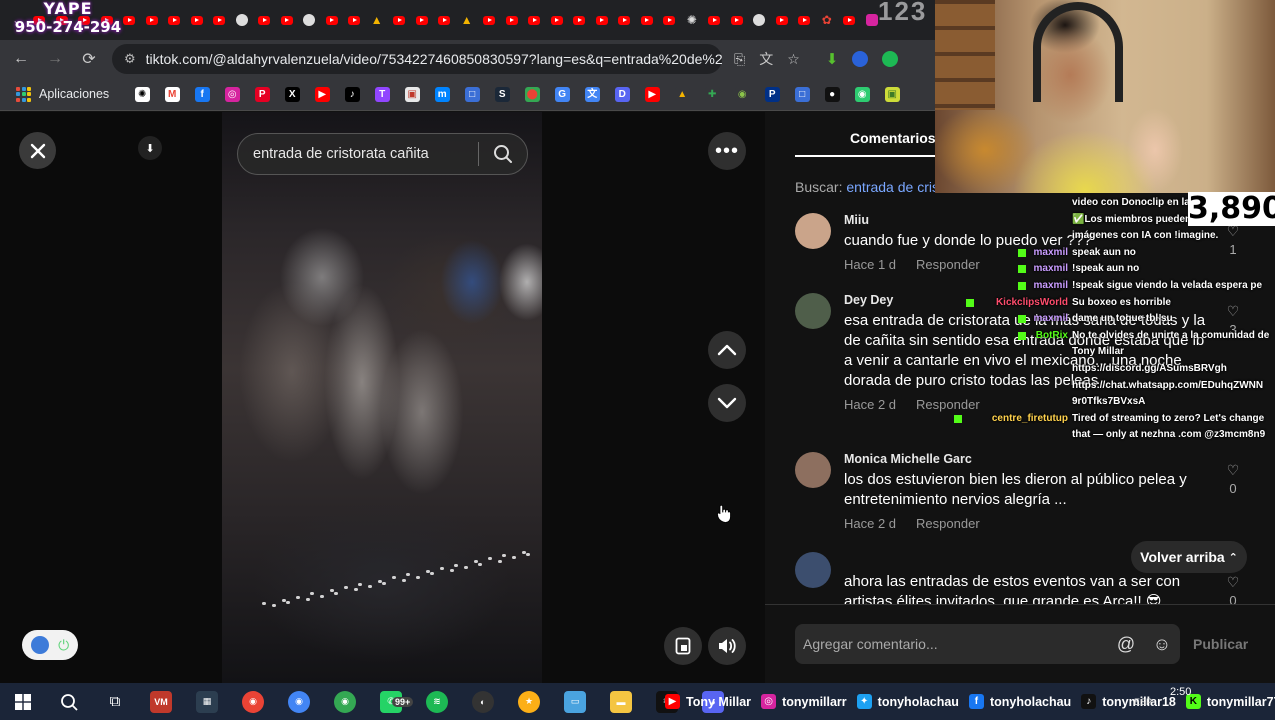 This screenshot has height=720, width=1275. What do you see at coordinates (802, 94) in the screenshot?
I see `bookmark-square-icon: □` at bounding box center [802, 94].